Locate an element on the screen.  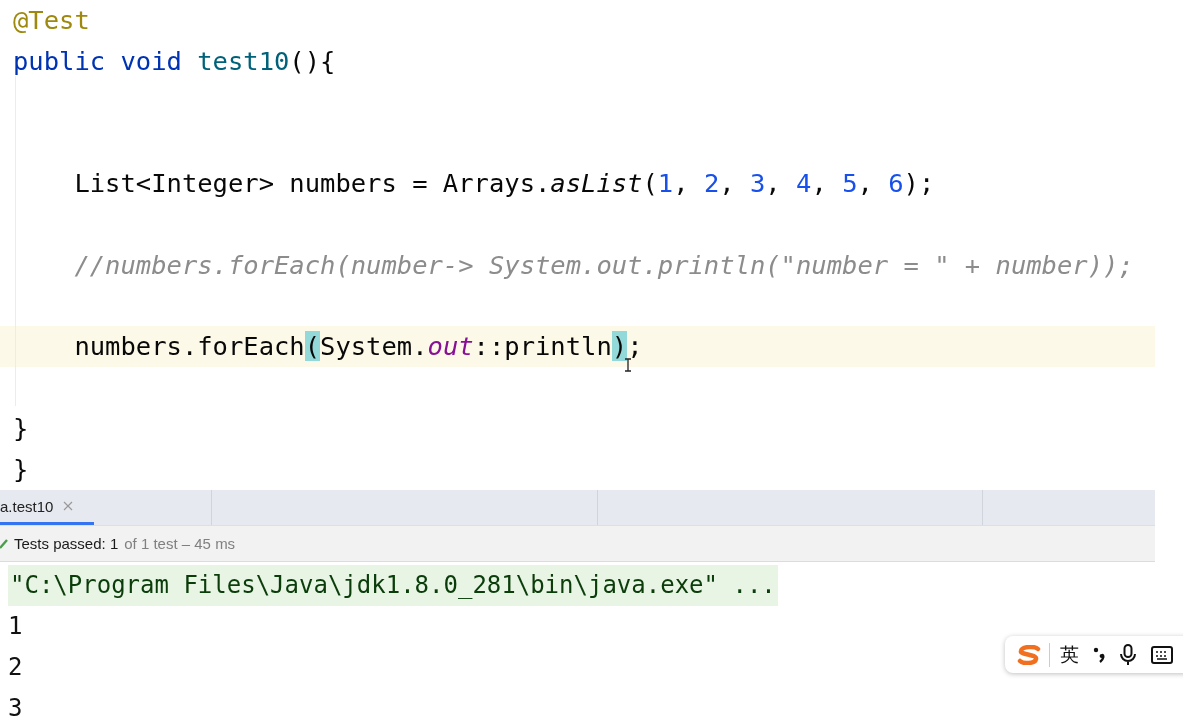
test-duration: of 1 test – 45 ms is located at coordinates (180, 543).